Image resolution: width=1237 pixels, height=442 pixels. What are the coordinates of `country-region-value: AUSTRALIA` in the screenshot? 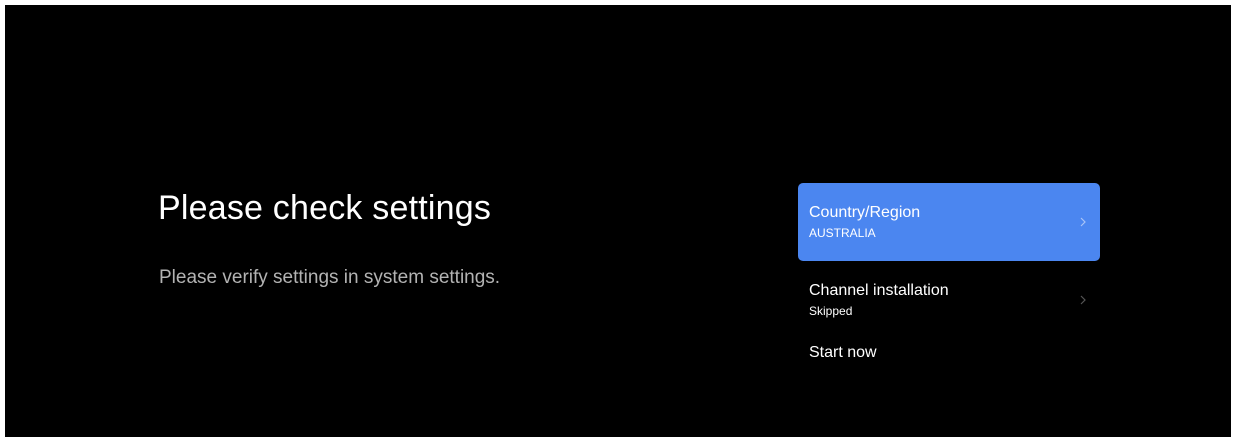 It's located at (842, 233).